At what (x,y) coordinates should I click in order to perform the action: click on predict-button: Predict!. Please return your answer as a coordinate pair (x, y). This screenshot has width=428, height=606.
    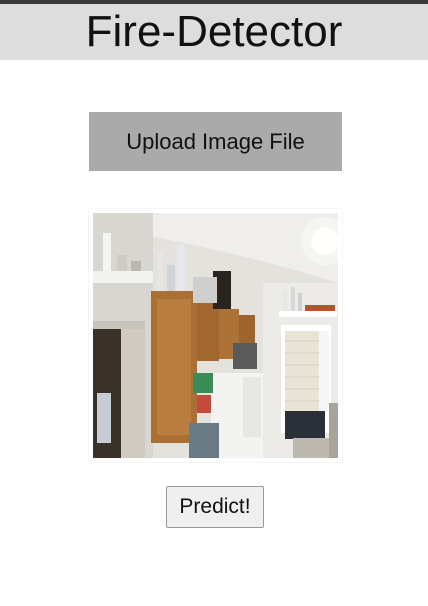
    Looking at the image, I should click on (215, 507).